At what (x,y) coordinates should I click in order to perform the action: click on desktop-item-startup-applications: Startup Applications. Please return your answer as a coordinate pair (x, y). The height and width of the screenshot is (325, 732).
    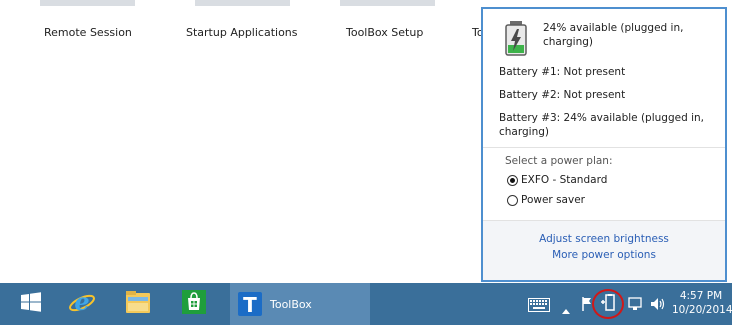
    Looking at the image, I should click on (242, 32).